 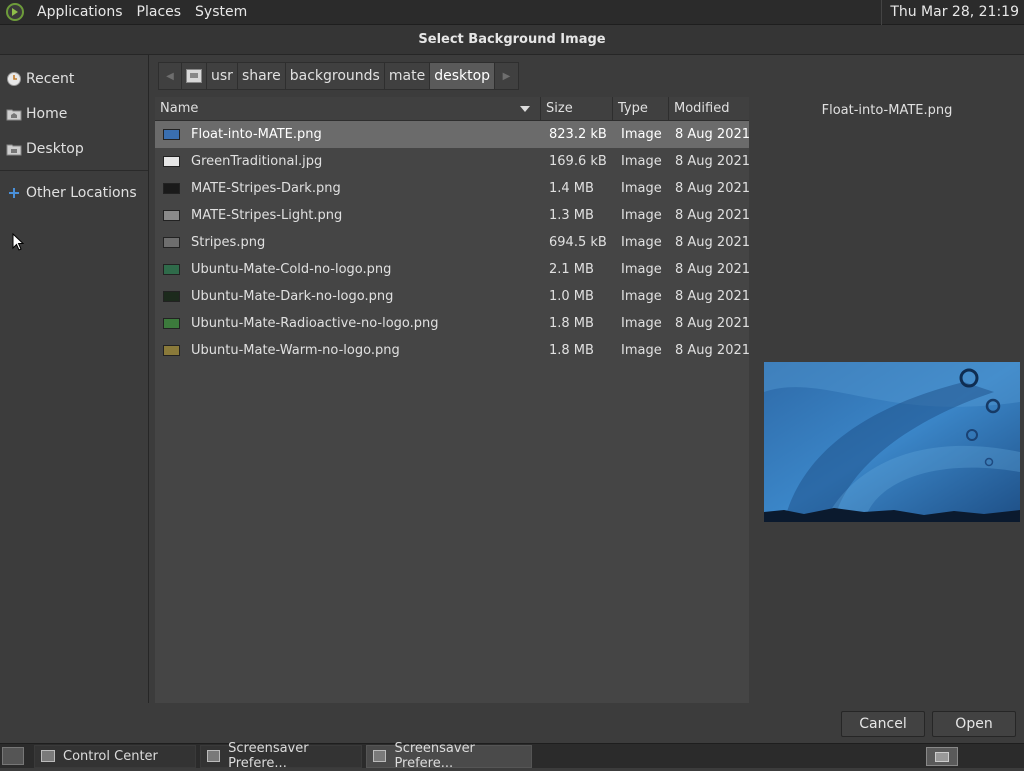 I want to click on desktop-folder-icon, so click(x=14, y=149).